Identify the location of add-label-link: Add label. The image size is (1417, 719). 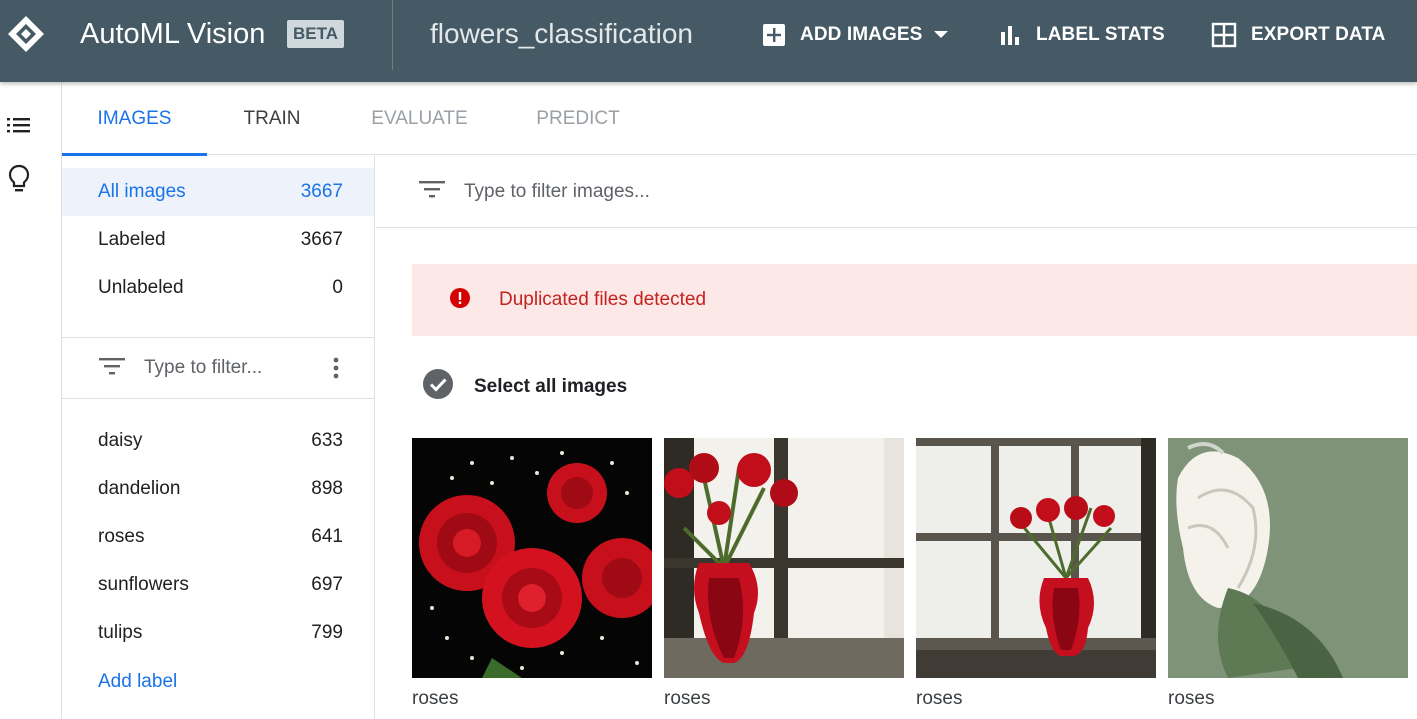
(137, 682).